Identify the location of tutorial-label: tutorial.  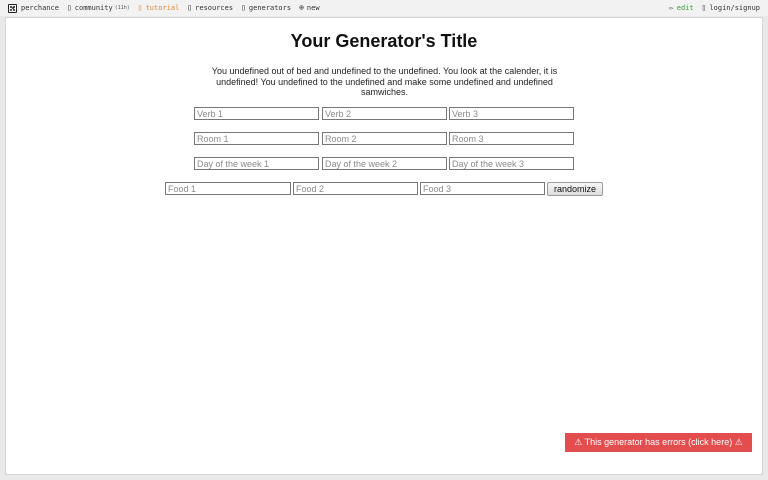
(162, 8).